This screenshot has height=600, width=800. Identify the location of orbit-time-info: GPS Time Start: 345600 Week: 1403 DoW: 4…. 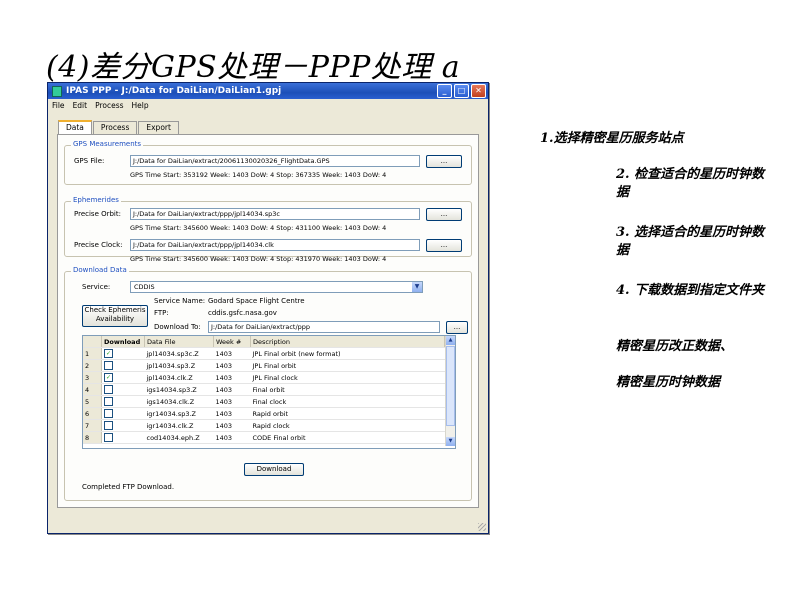
(258, 228).